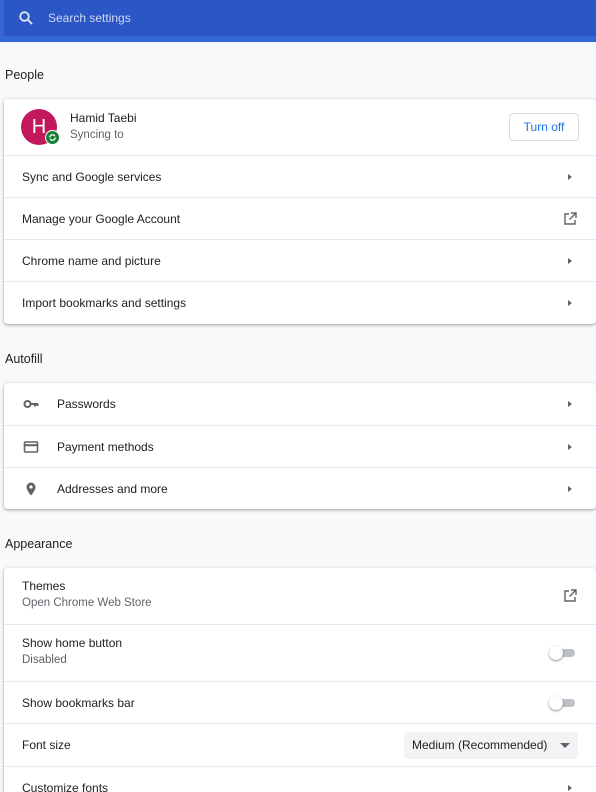 This screenshot has width=596, height=792. I want to click on customize-fonts-label: Customize fonts, so click(65, 786).